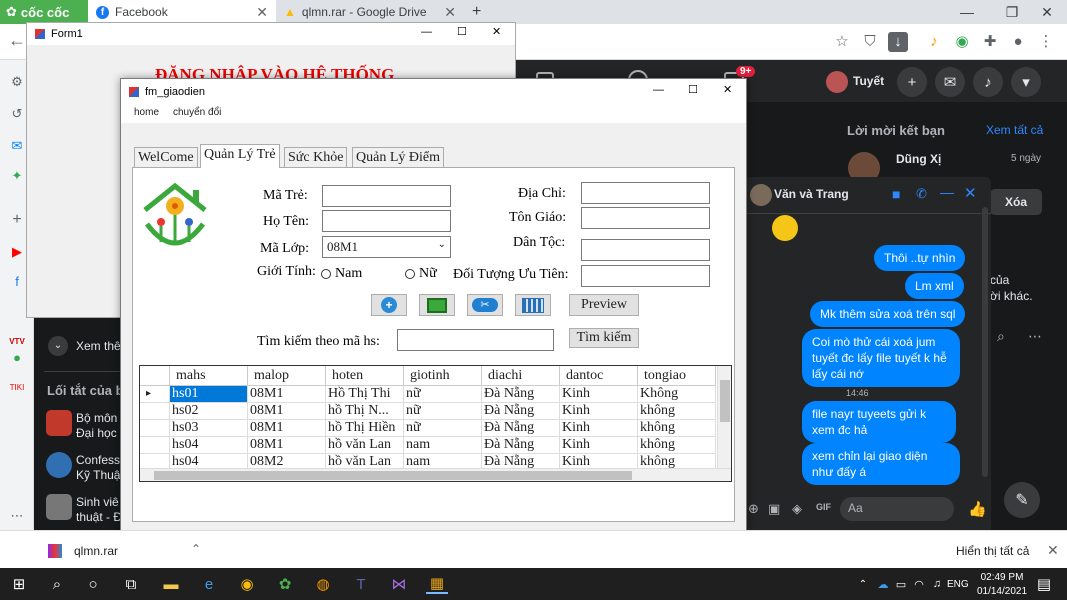 The width and height of the screenshot is (1067, 600). Describe the element at coordinates (99, 517) in the screenshot. I see `shortcut-line: thuật - Đ` at that location.